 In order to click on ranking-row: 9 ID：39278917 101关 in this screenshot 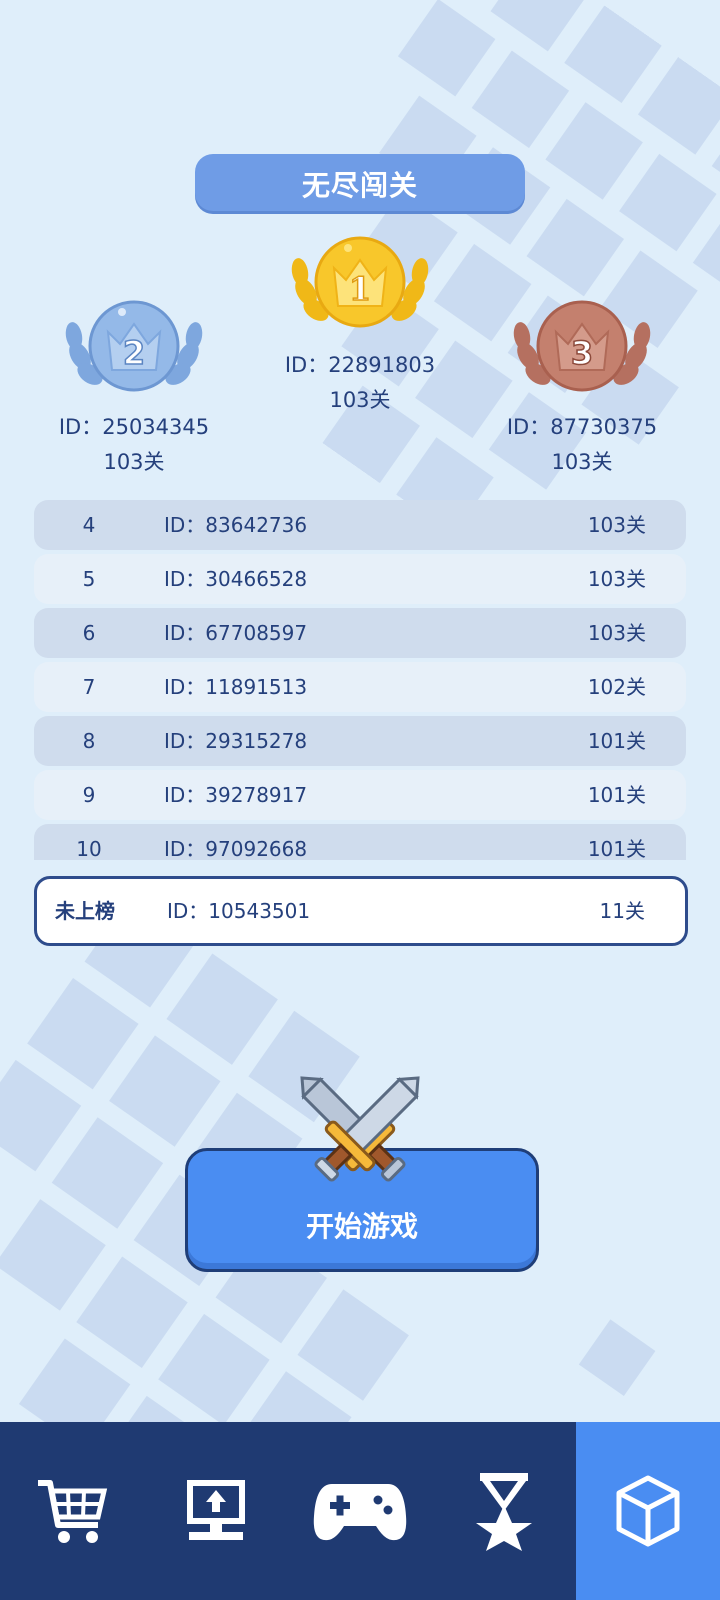, I will do `click(360, 795)`.